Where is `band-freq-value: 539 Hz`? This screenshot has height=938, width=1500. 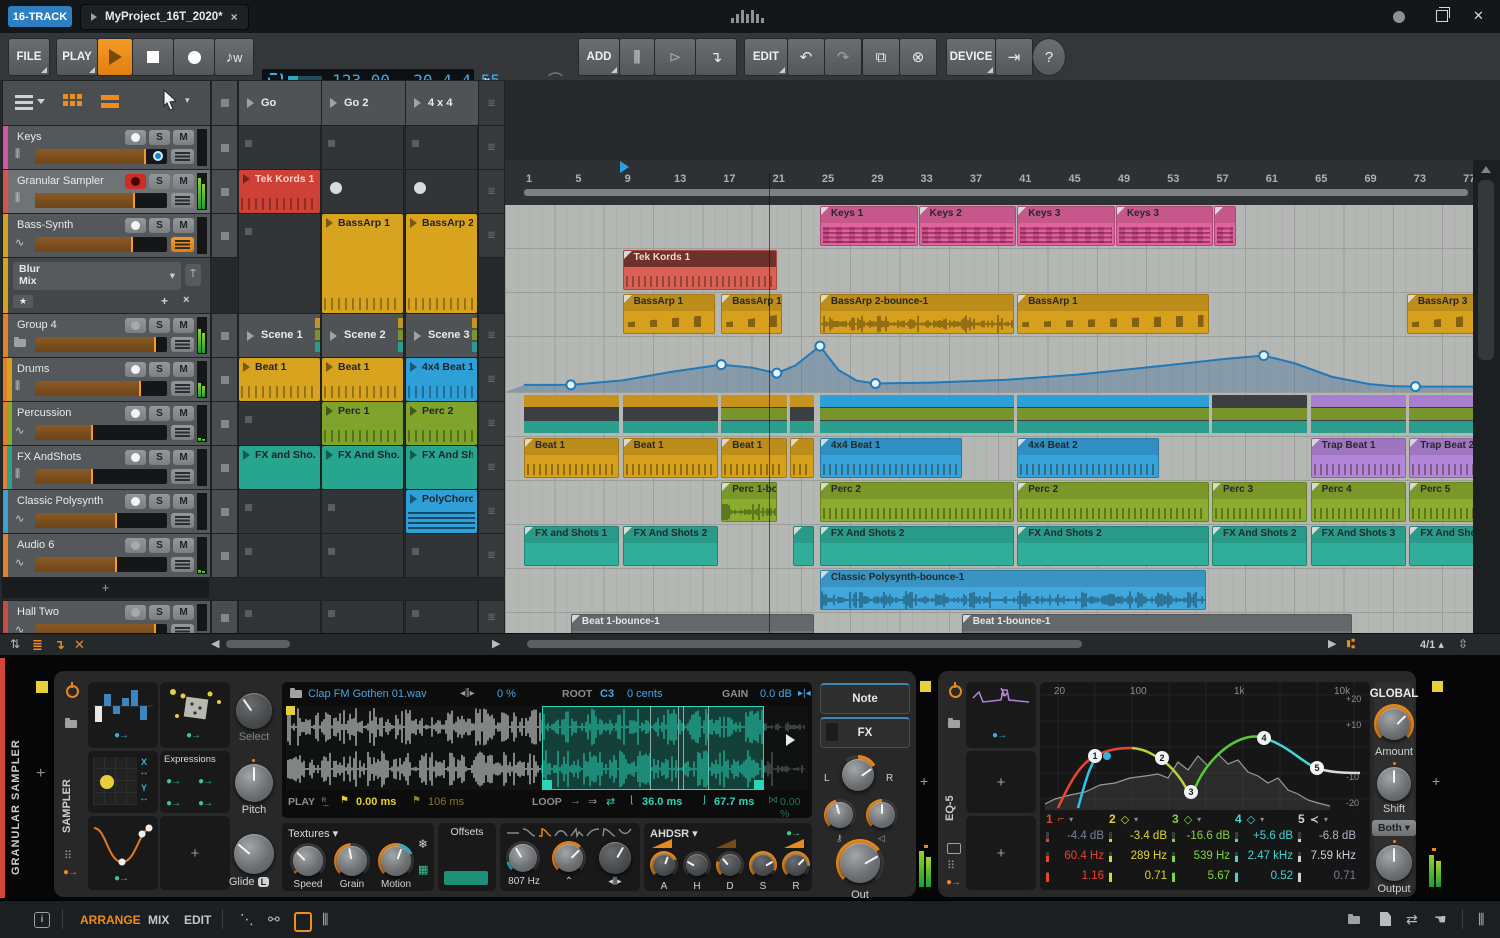 band-freq-value: 539 Hz is located at coordinates (1201, 856).